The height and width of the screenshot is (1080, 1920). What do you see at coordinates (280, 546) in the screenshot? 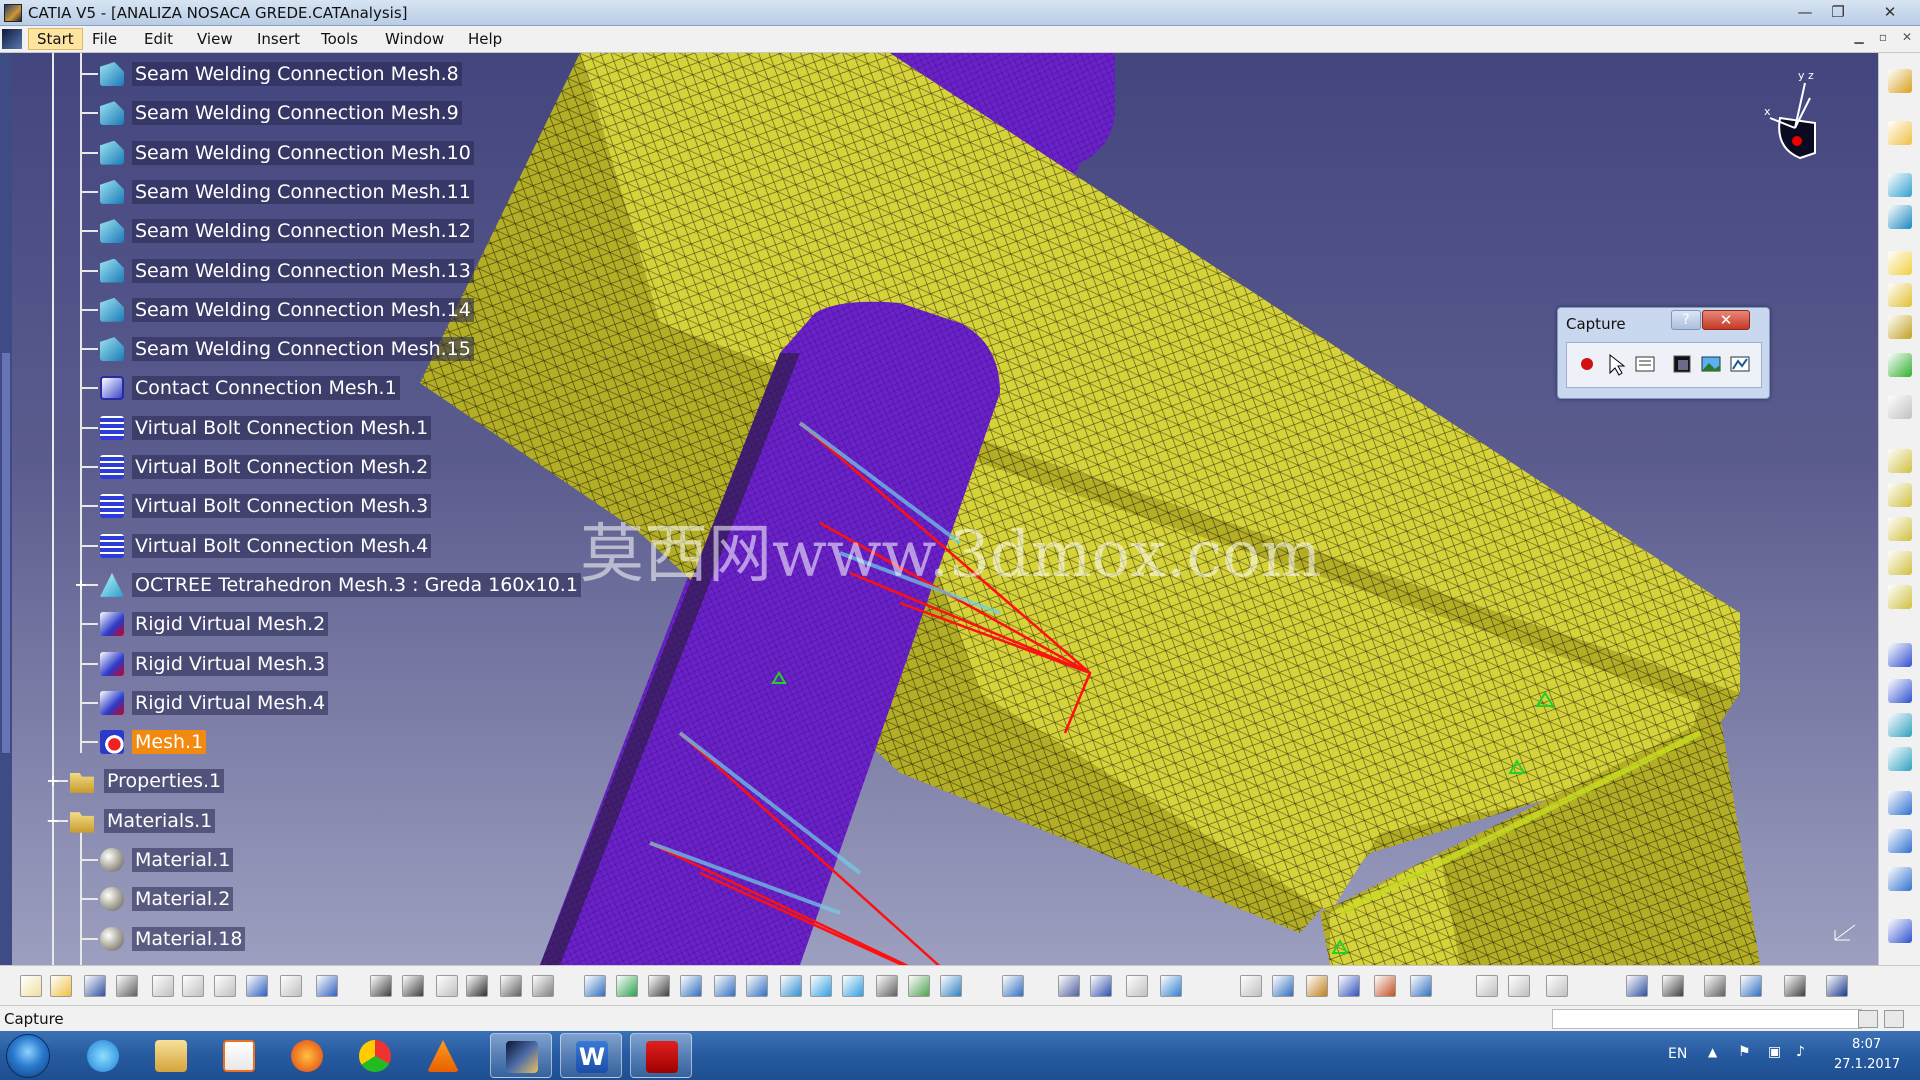
I see `tree-item: Virtual Bolt Connection Mesh.4` at bounding box center [280, 546].